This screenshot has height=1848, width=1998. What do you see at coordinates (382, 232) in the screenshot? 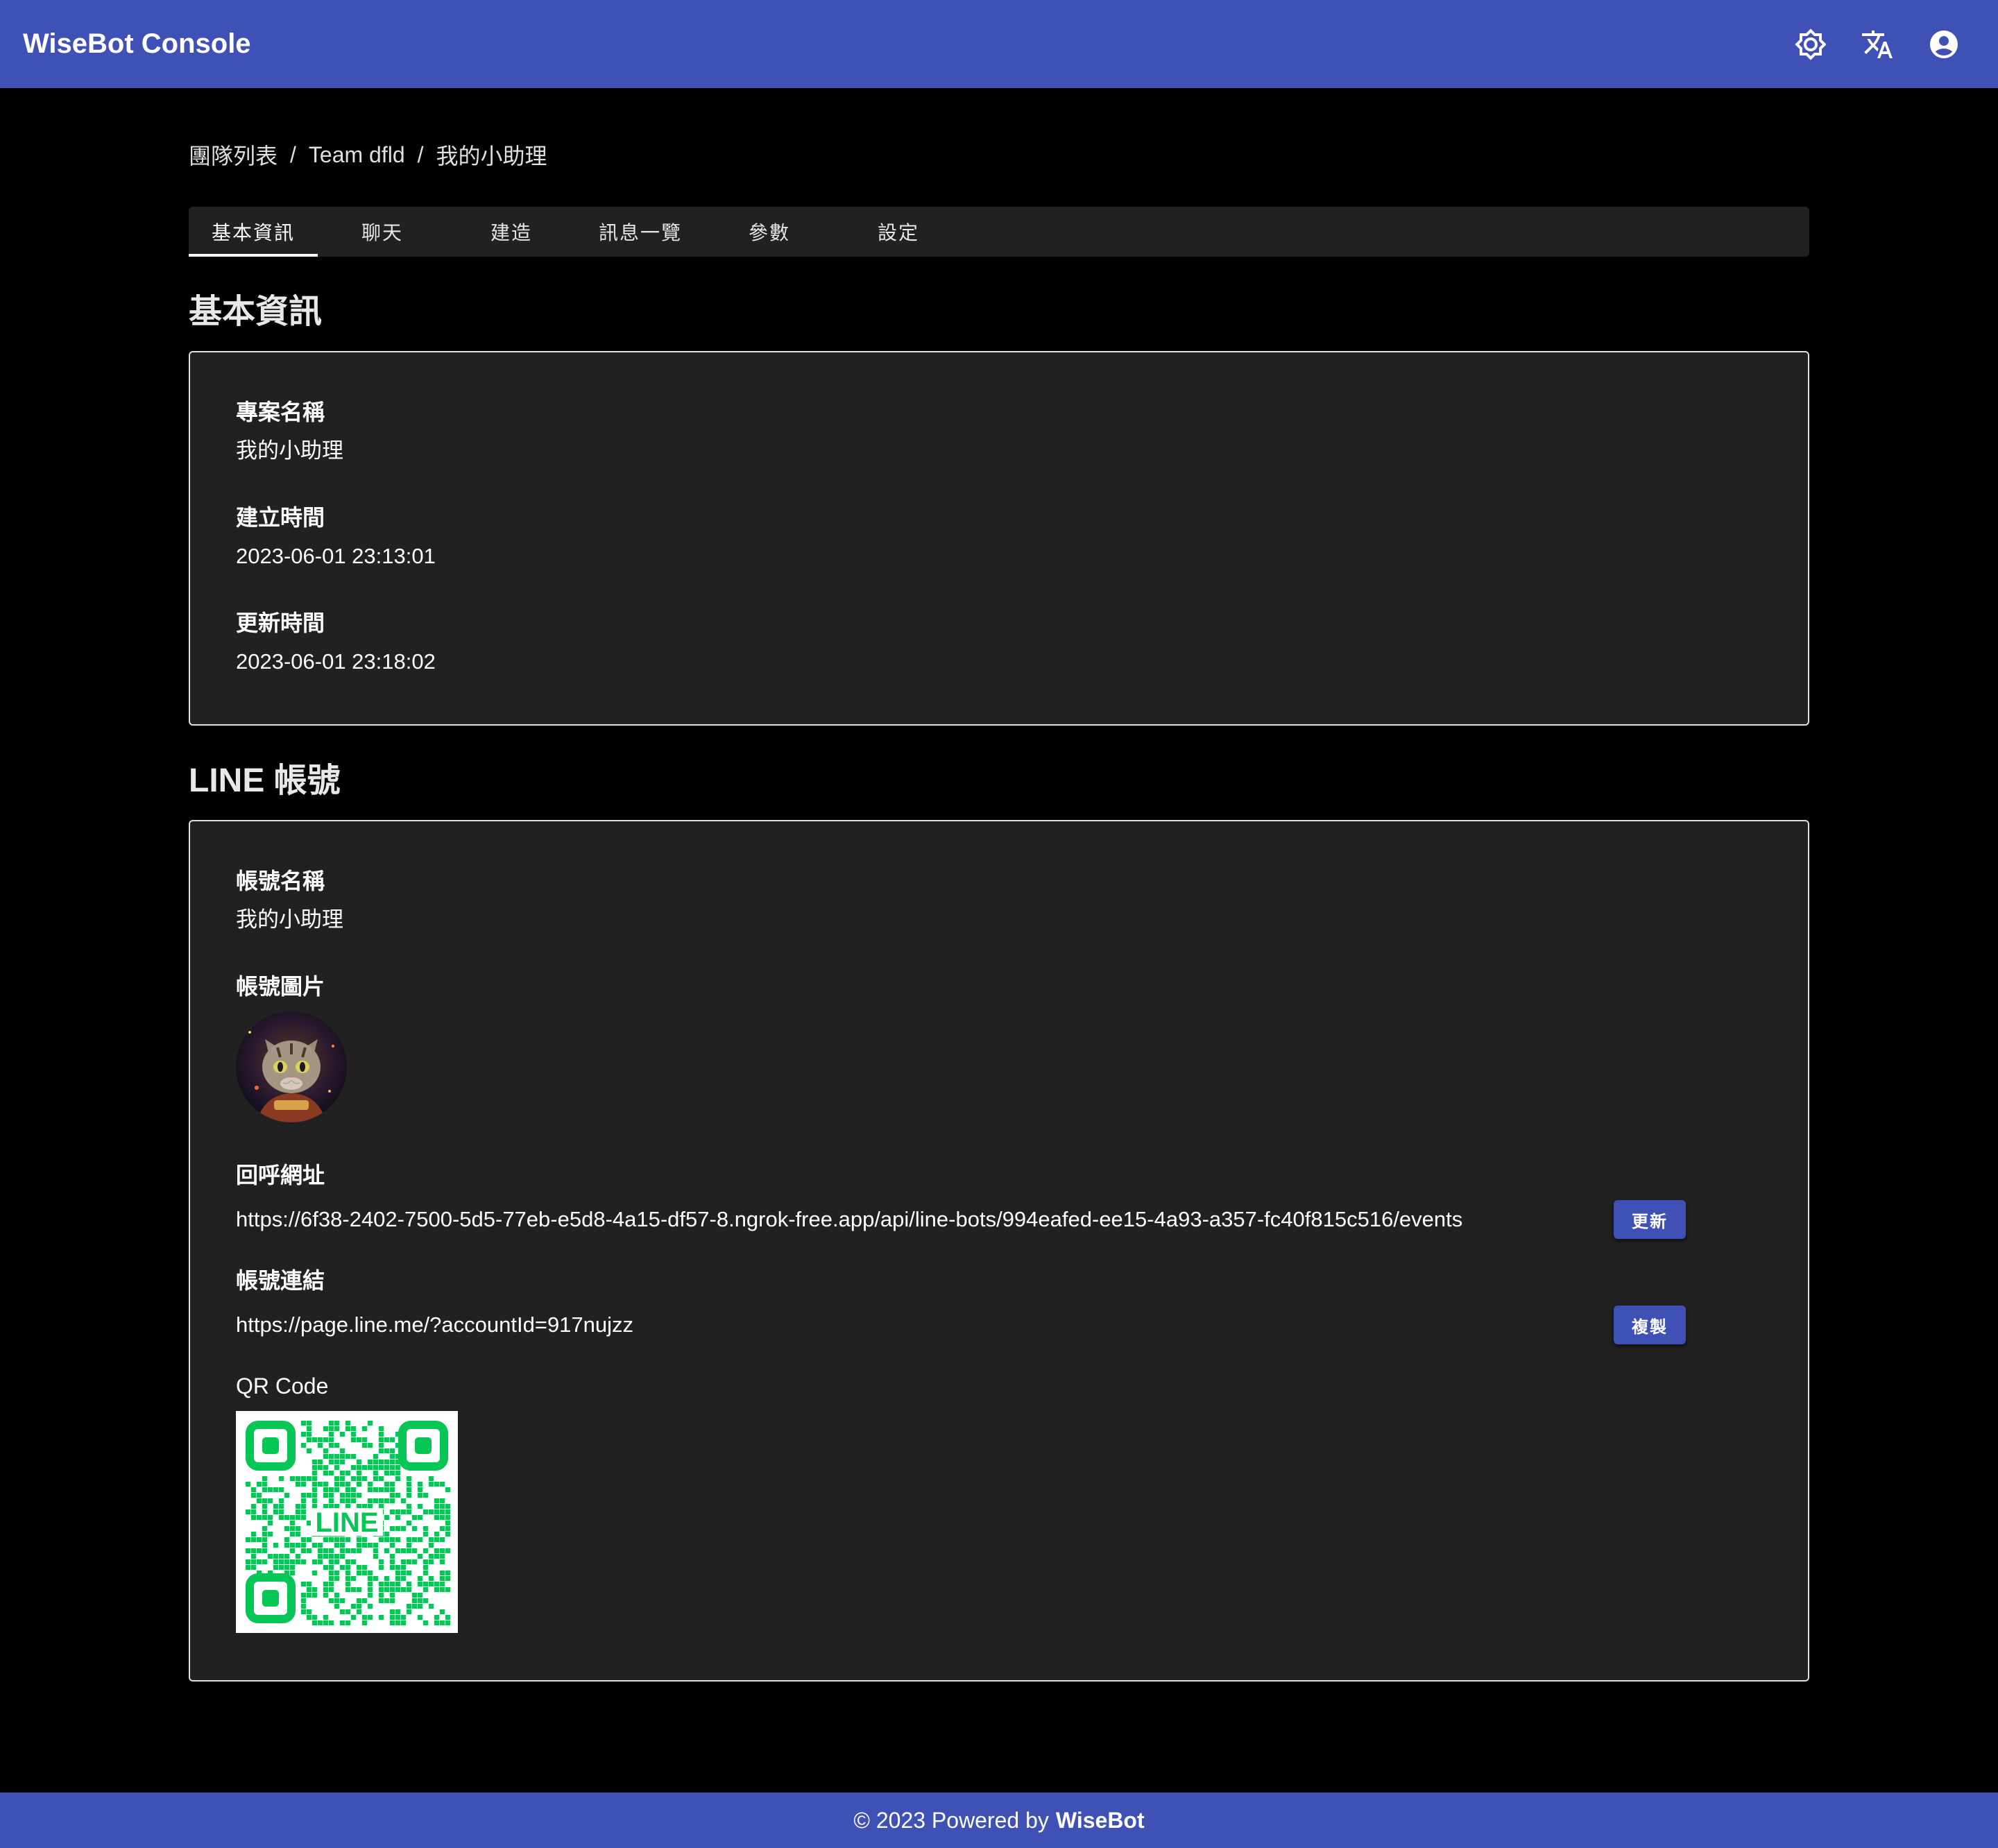
I see `tab-chat: 聊天` at bounding box center [382, 232].